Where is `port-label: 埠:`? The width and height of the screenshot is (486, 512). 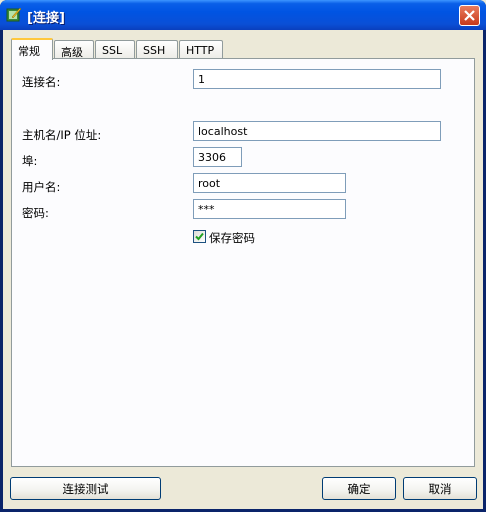
port-label: 埠: is located at coordinates (30, 161).